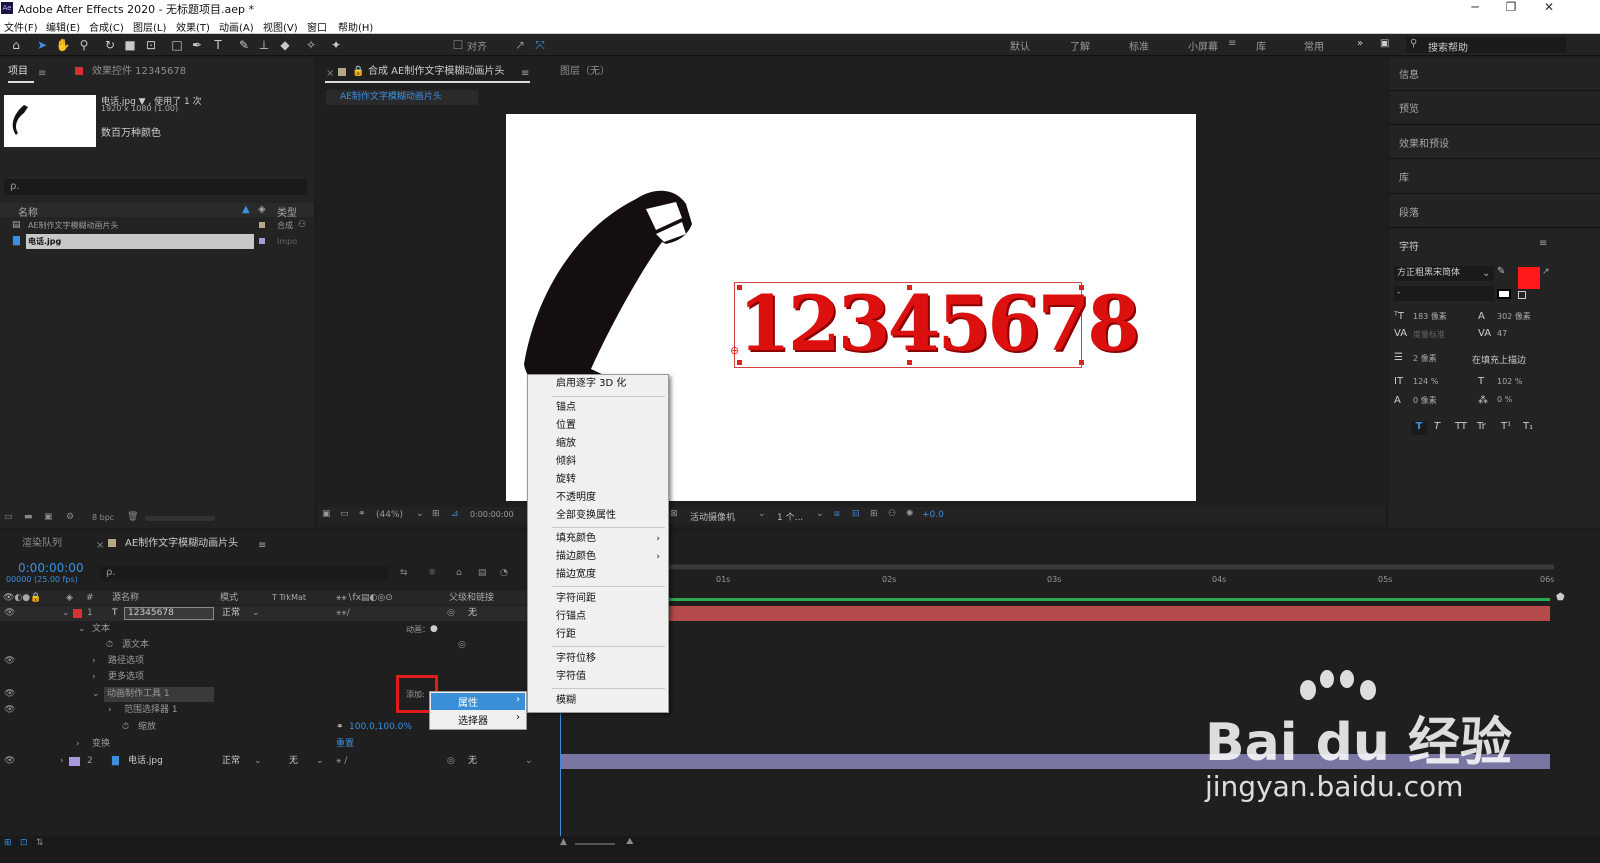 This screenshot has width=1600, height=863. Describe the element at coordinates (82, 629) in the screenshot. I see `expand-chevron-icon: ⌄` at that location.